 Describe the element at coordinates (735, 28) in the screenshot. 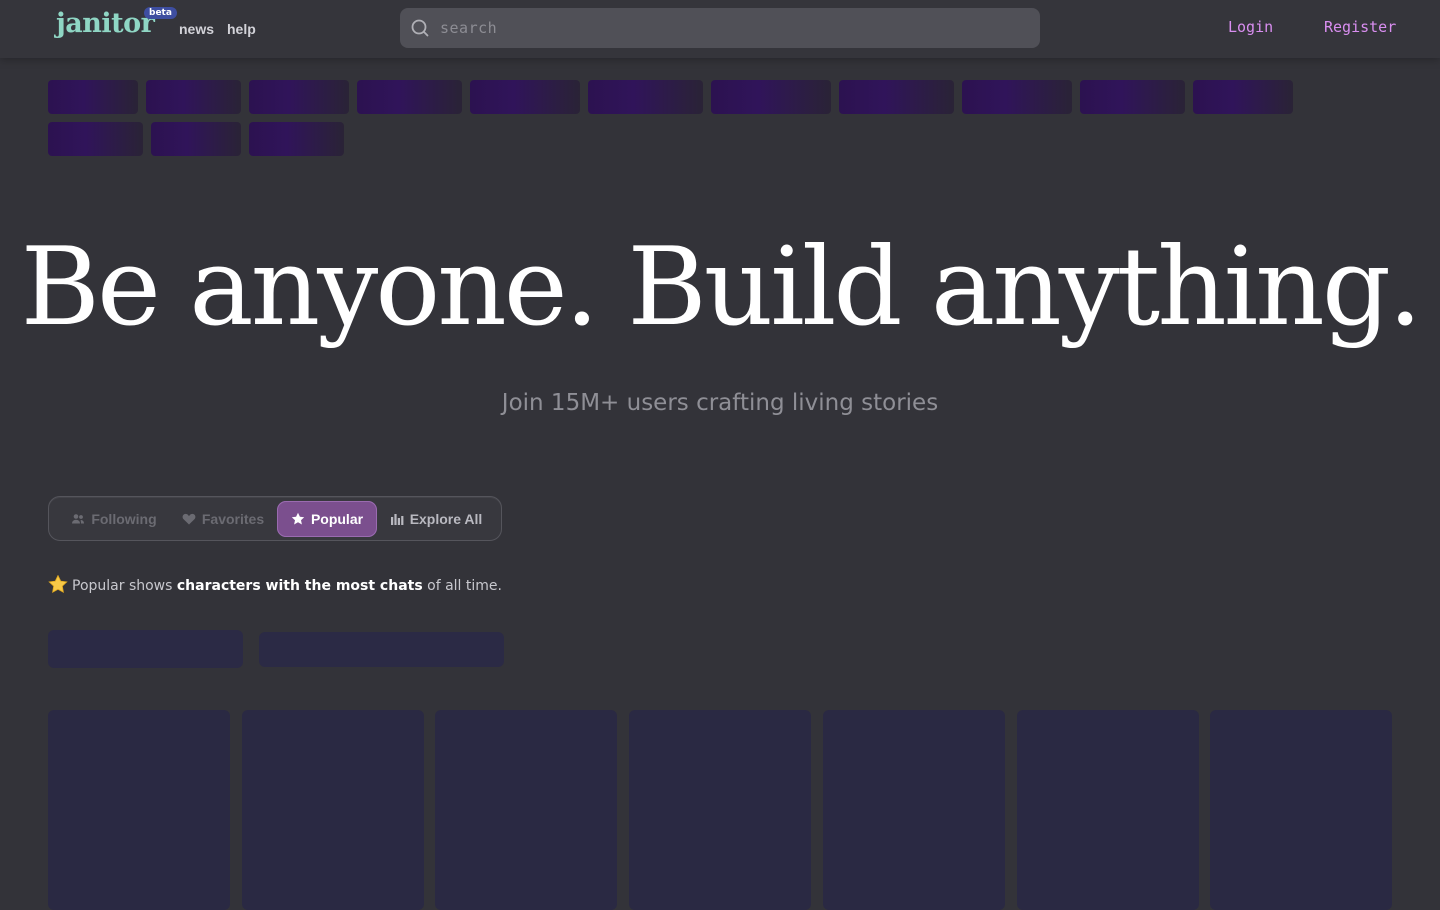

I see `search-input` at that location.